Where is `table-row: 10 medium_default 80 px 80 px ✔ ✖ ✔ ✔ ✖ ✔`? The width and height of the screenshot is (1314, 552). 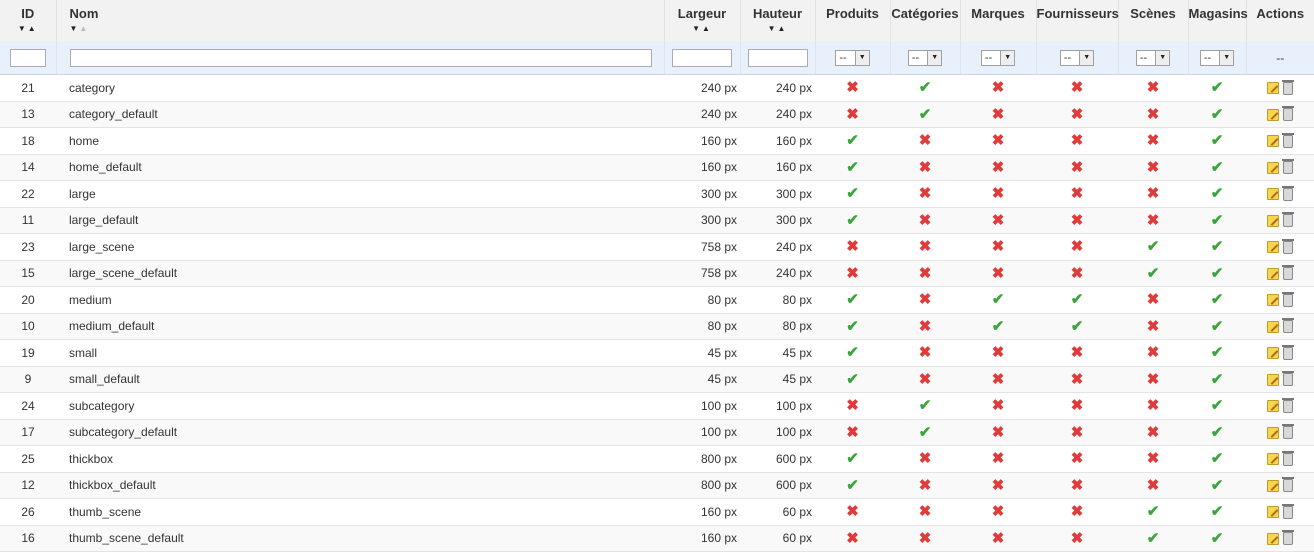 table-row: 10 medium_default 80 px 80 px ✔ ✖ ✔ ✔ ✖ ✔ is located at coordinates (657, 326).